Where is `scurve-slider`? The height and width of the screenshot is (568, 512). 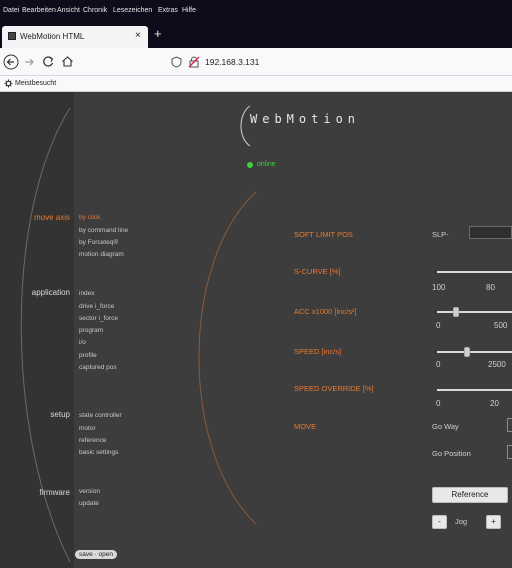
scurve-slider is located at coordinates (474, 272).